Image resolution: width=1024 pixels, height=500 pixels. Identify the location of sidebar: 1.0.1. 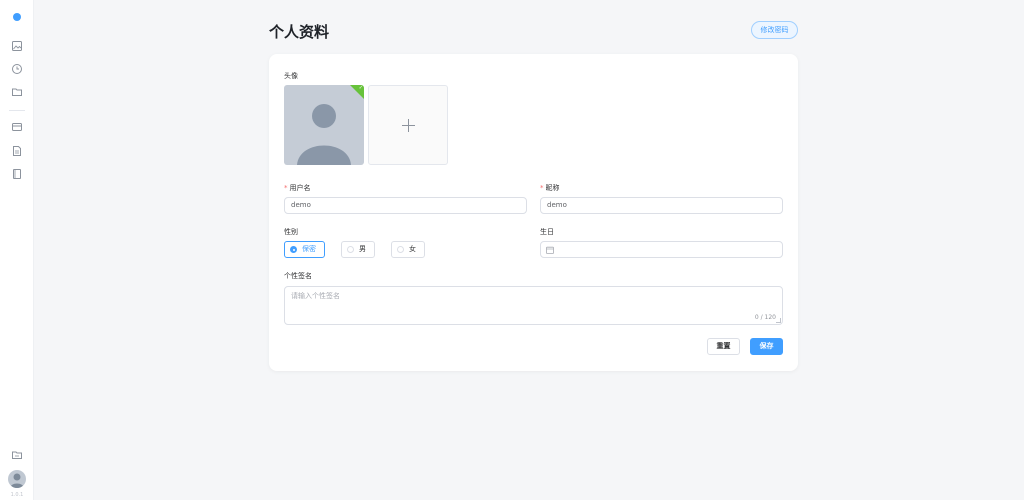
(17, 250).